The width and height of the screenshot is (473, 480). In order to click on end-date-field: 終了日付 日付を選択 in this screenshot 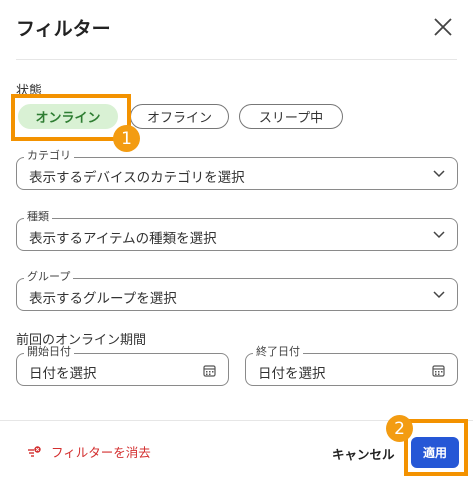, I will do `click(351, 365)`.